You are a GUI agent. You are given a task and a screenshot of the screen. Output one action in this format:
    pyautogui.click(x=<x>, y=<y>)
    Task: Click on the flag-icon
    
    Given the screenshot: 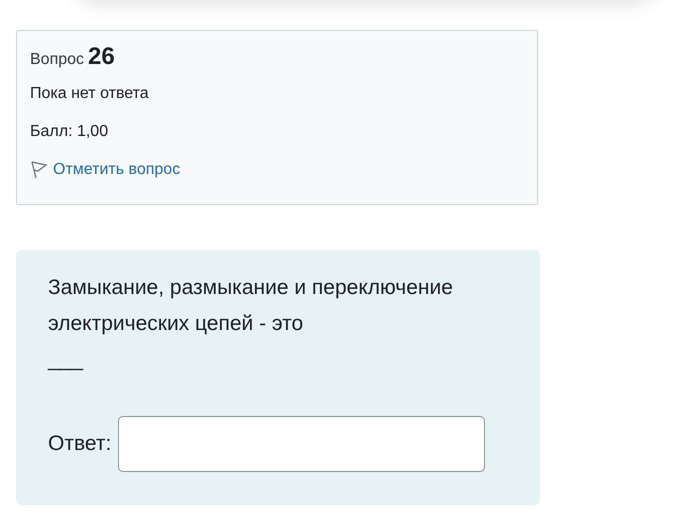 What is the action you would take?
    pyautogui.click(x=39, y=170)
    